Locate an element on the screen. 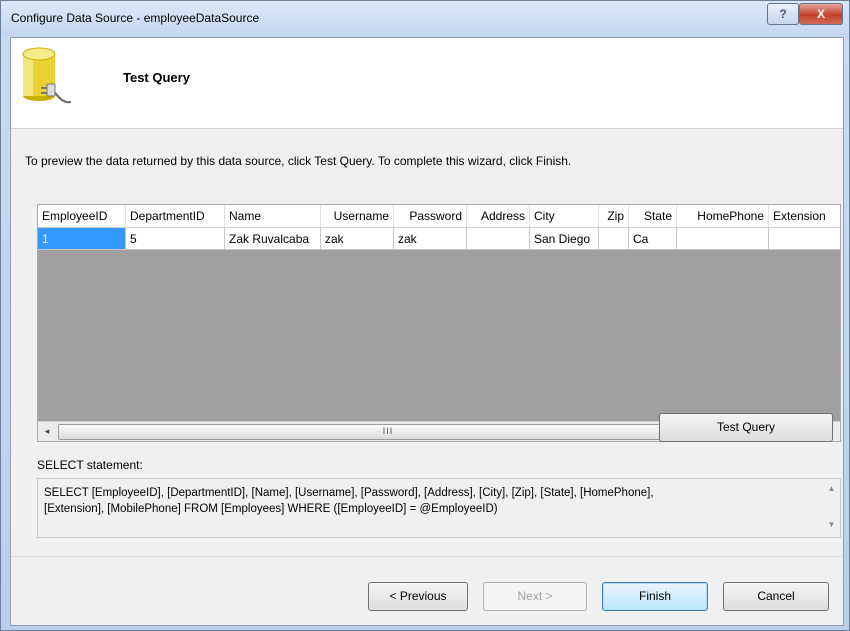 The height and width of the screenshot is (631, 850). vertical-scrollbar: ▲ ▼ is located at coordinates (831, 508).